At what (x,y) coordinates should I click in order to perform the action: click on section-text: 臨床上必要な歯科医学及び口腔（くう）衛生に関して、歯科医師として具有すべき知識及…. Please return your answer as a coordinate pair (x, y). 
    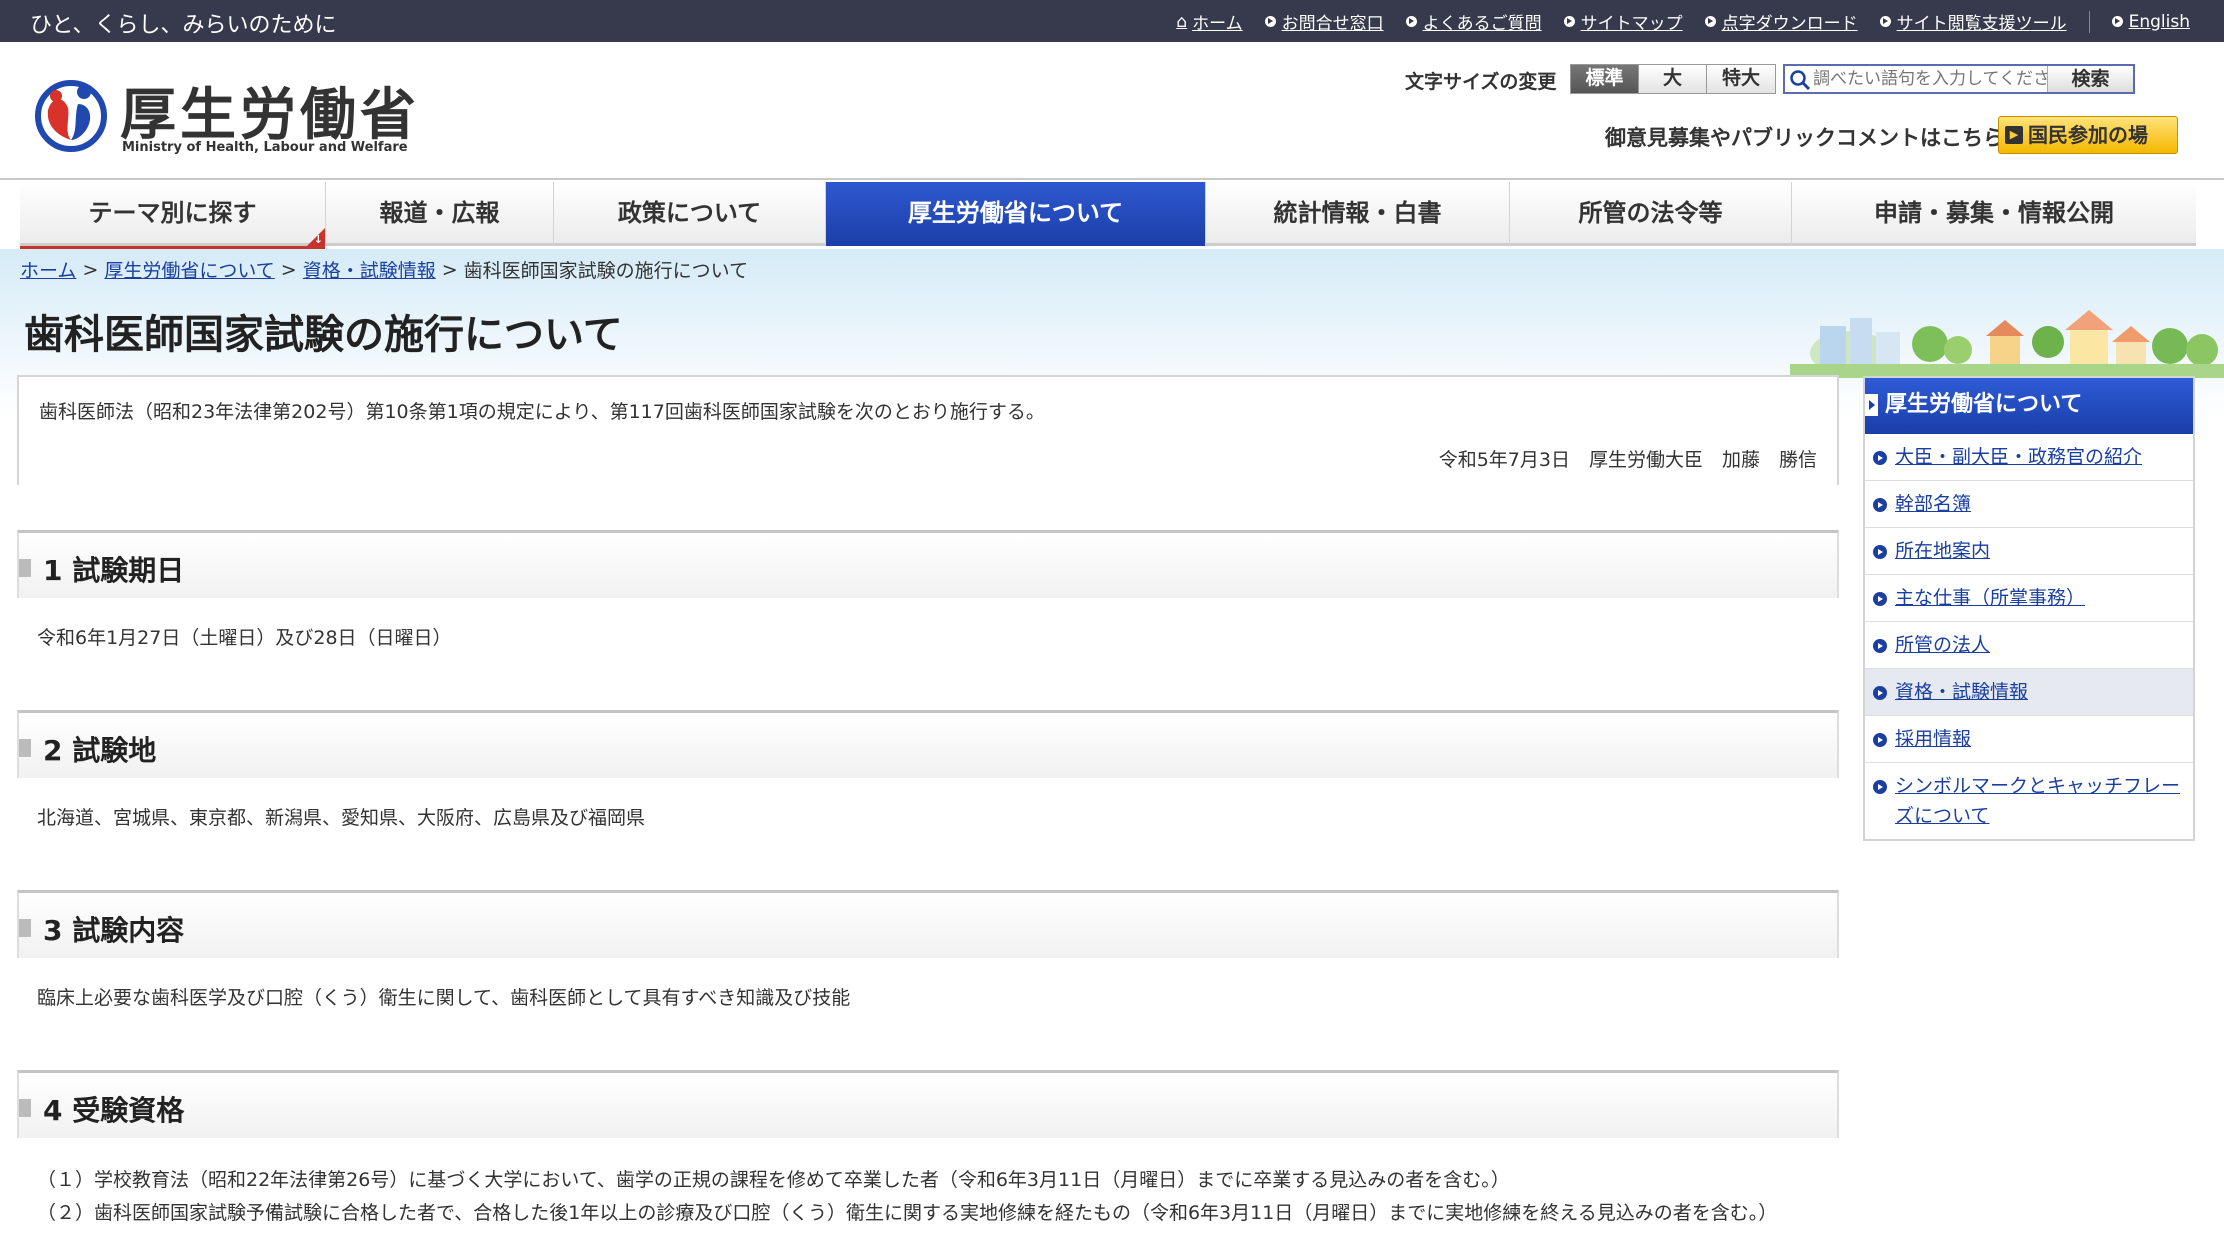
    Looking at the image, I should click on (444, 998).